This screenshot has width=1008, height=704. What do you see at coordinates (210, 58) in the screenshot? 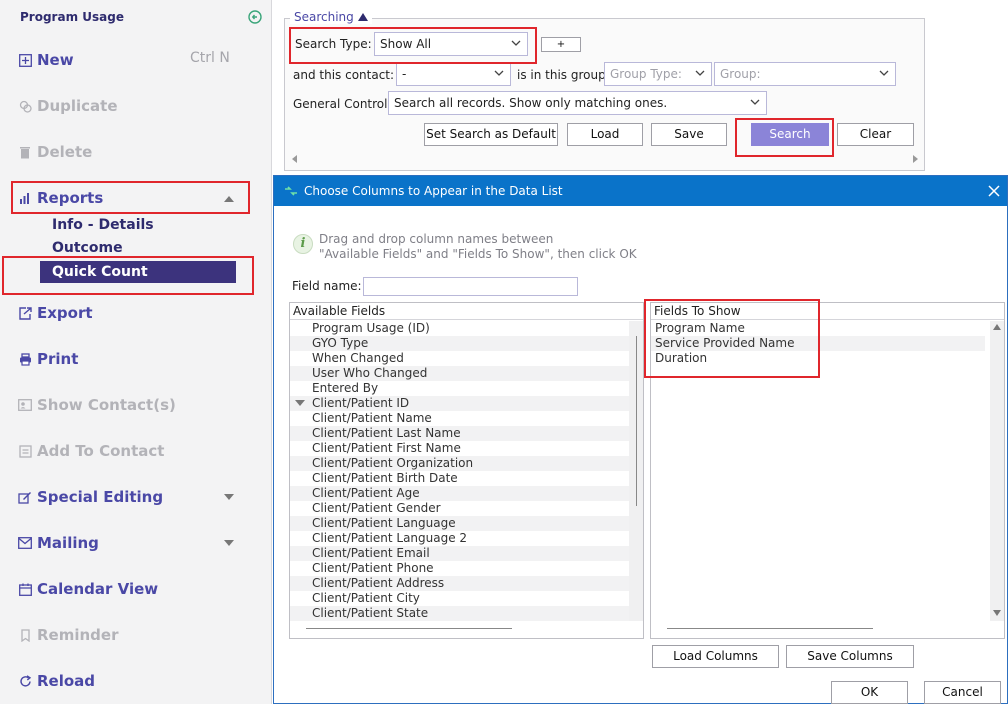
I see `new-shortcut: Ctrl N` at bounding box center [210, 58].